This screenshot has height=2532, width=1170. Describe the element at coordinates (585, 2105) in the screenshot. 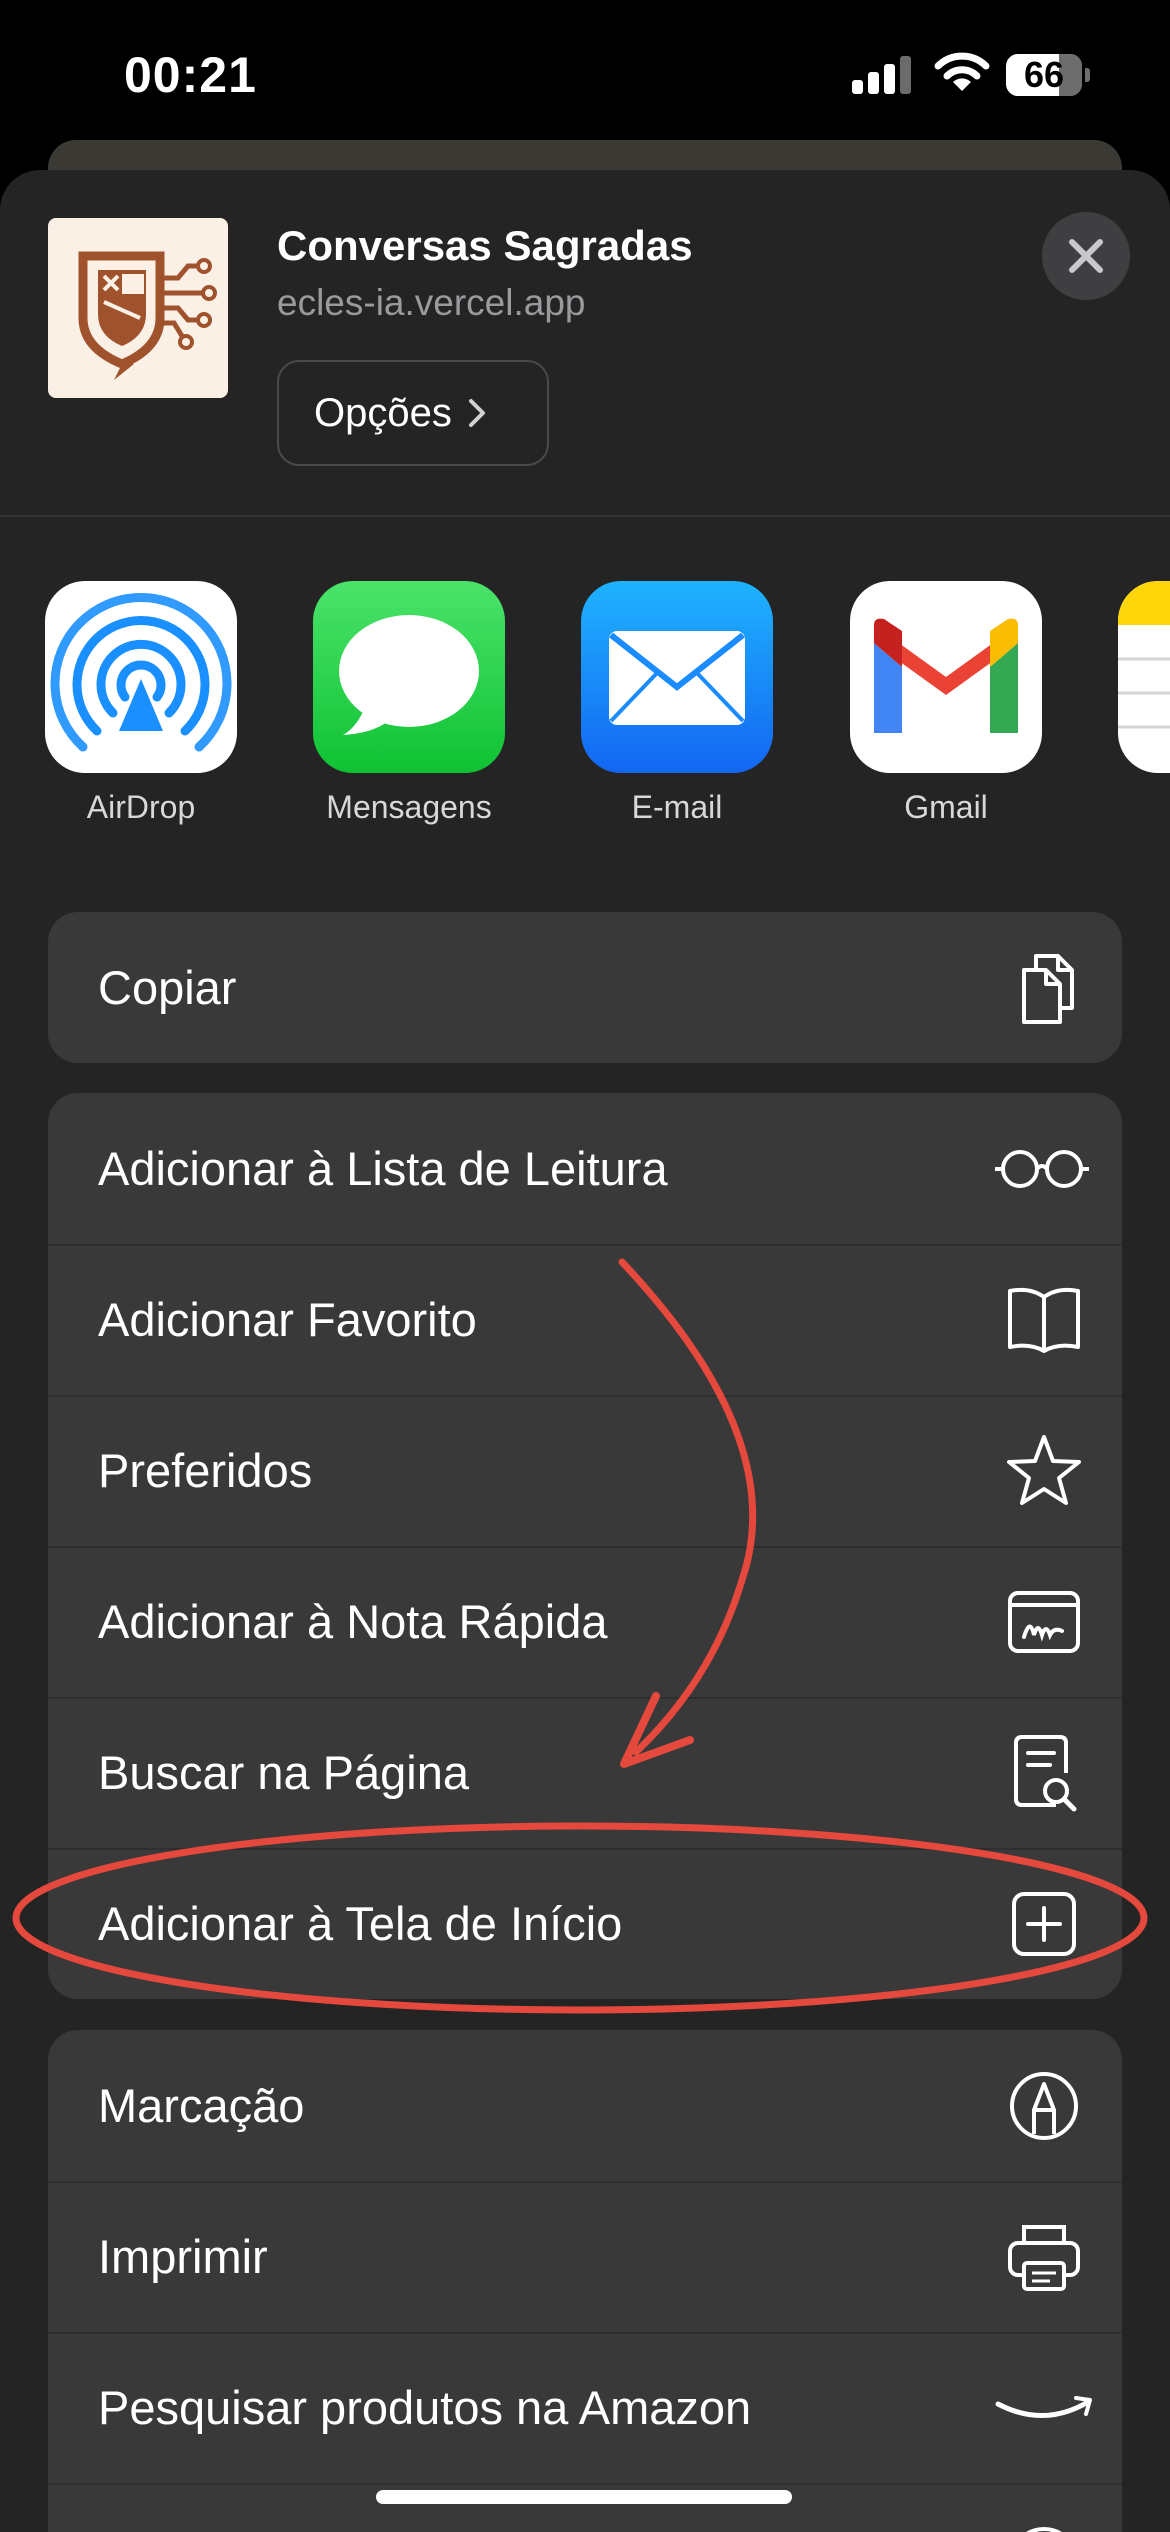

I see `action-markup: Marcação` at that location.